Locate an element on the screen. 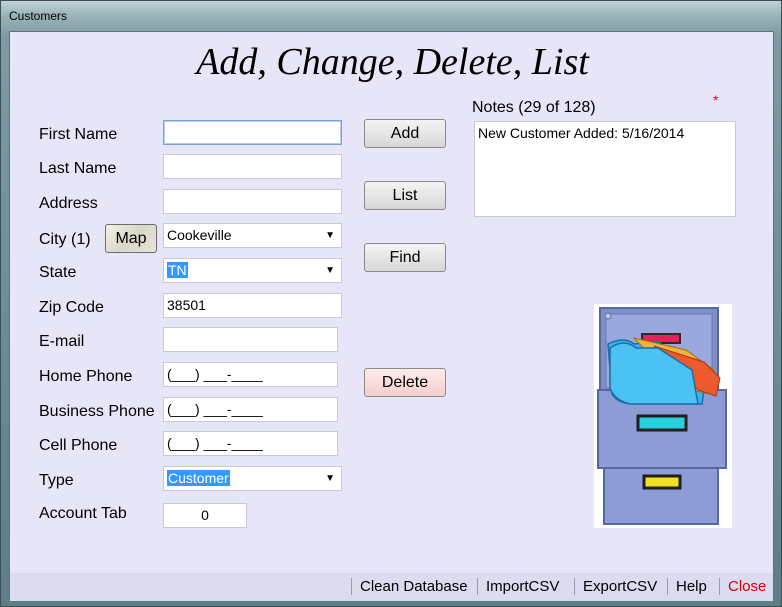  file-cabinet-icon is located at coordinates (663, 416).